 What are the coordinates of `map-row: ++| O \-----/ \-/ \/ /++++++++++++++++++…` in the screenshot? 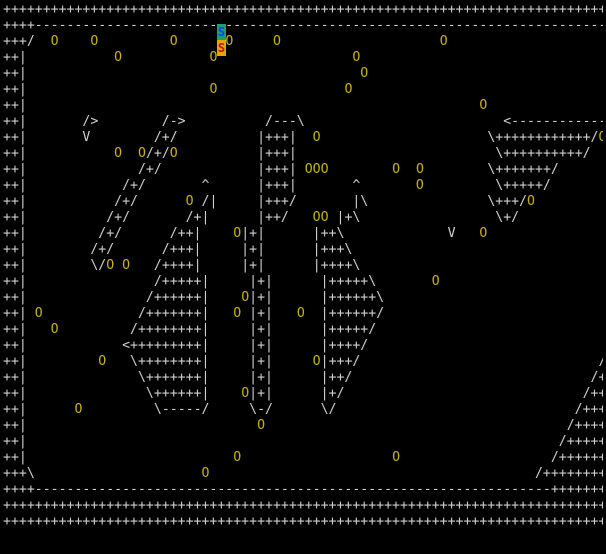 It's located at (303, 409).